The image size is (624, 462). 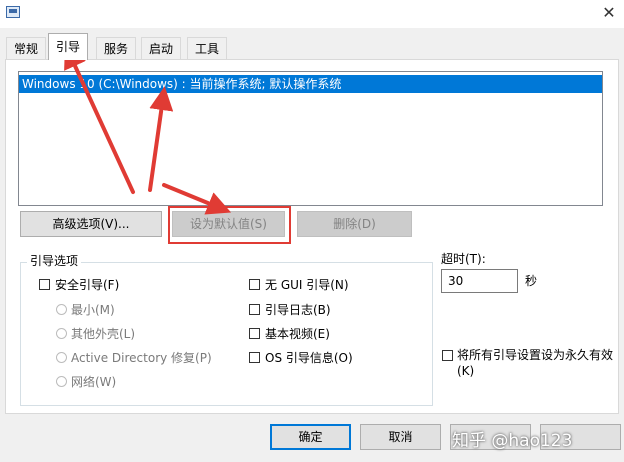 What do you see at coordinates (254, 333) in the screenshot?
I see `base-video-checkbox` at bounding box center [254, 333].